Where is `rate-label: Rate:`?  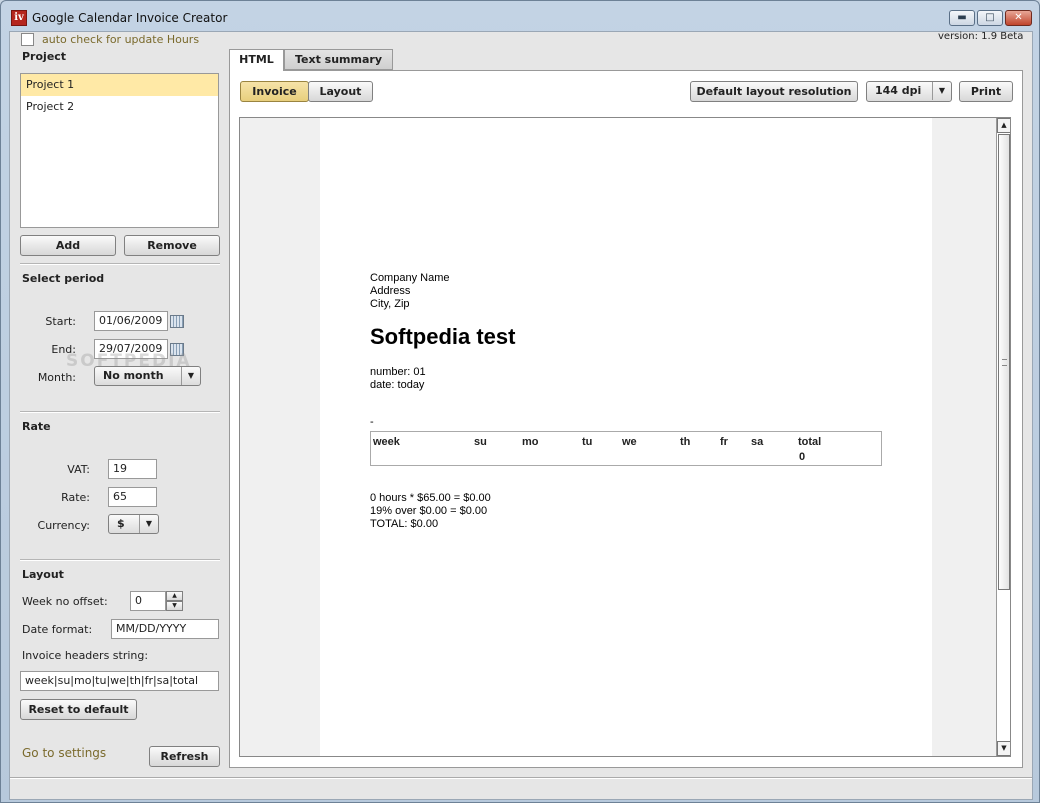
rate-label: Rate: is located at coordinates (75, 497).